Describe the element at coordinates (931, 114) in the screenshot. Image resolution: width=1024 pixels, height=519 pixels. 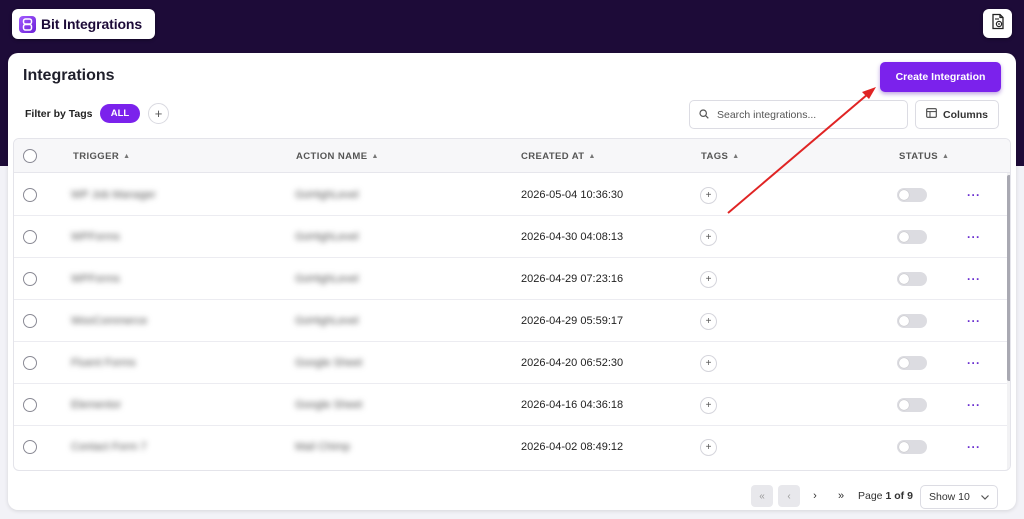
I see `columns-icon` at that location.